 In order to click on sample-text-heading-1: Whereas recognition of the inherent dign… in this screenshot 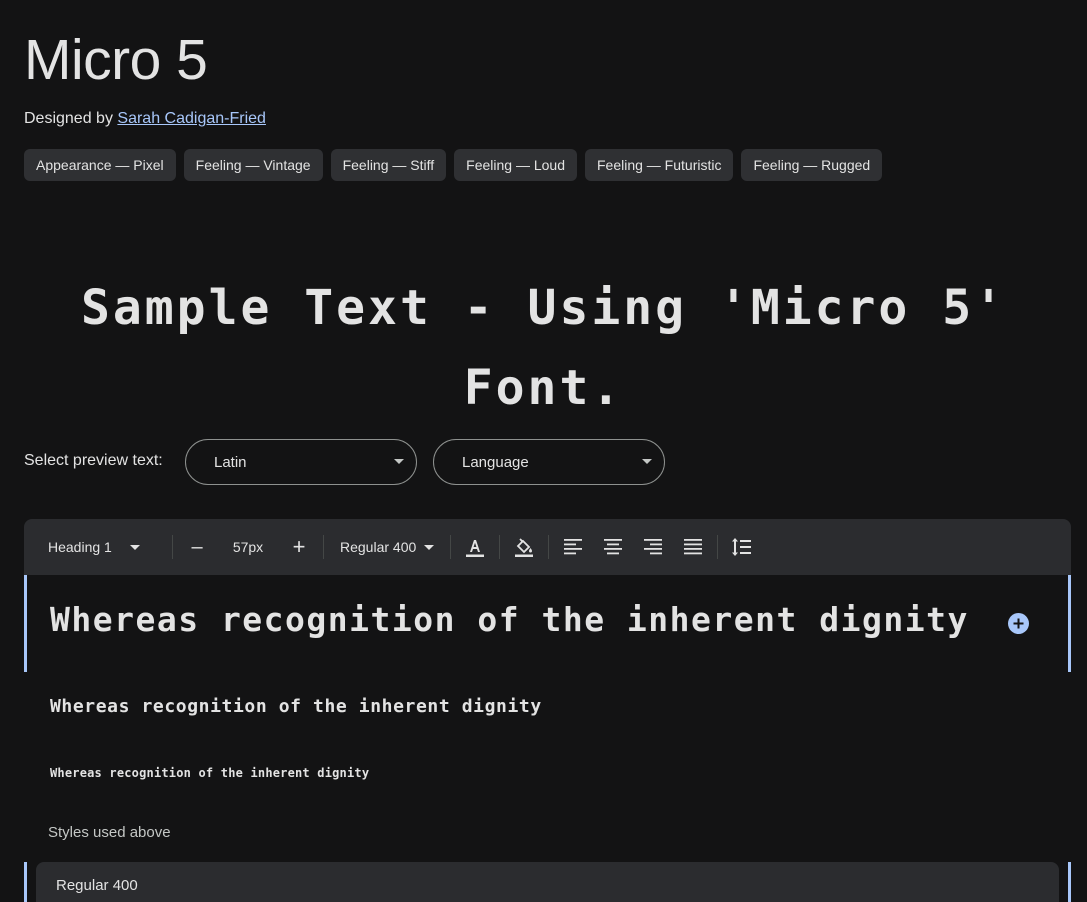, I will do `click(509, 619)`.